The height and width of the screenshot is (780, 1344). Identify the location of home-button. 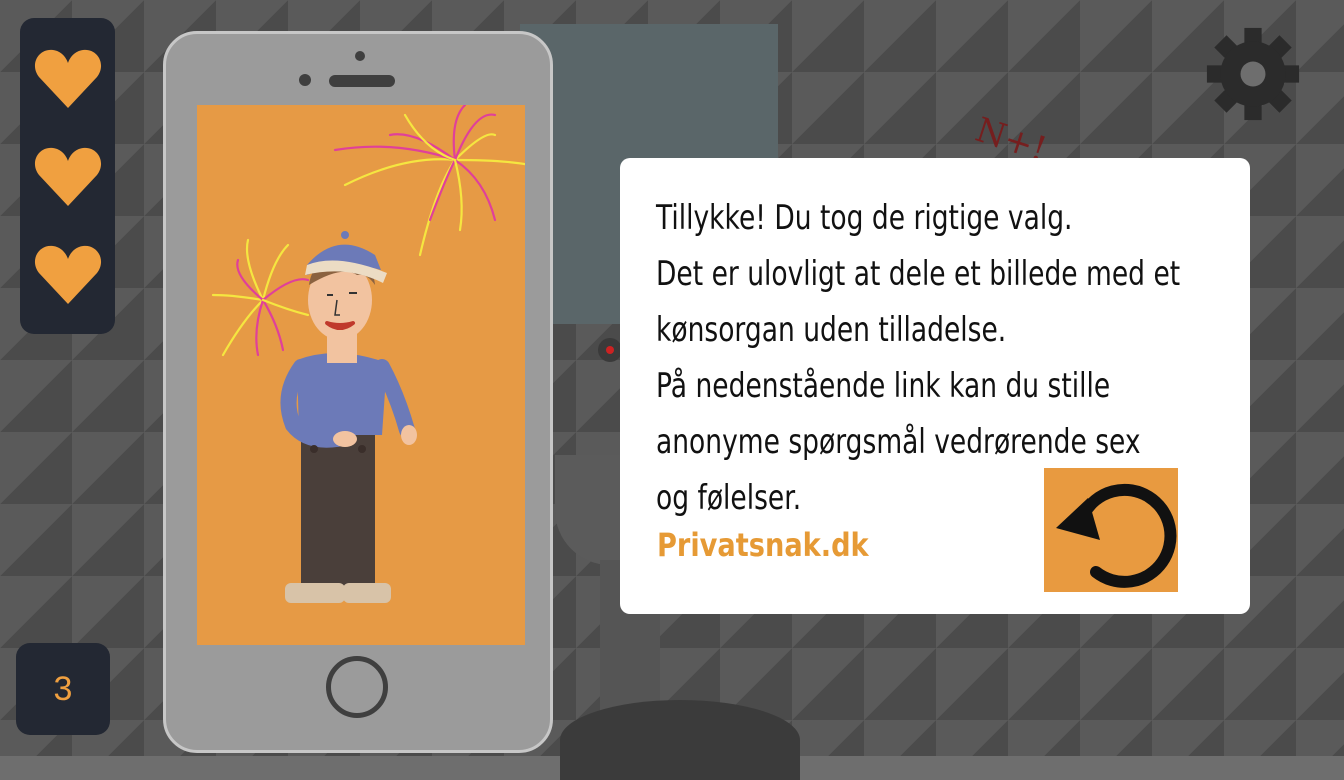
(357, 687).